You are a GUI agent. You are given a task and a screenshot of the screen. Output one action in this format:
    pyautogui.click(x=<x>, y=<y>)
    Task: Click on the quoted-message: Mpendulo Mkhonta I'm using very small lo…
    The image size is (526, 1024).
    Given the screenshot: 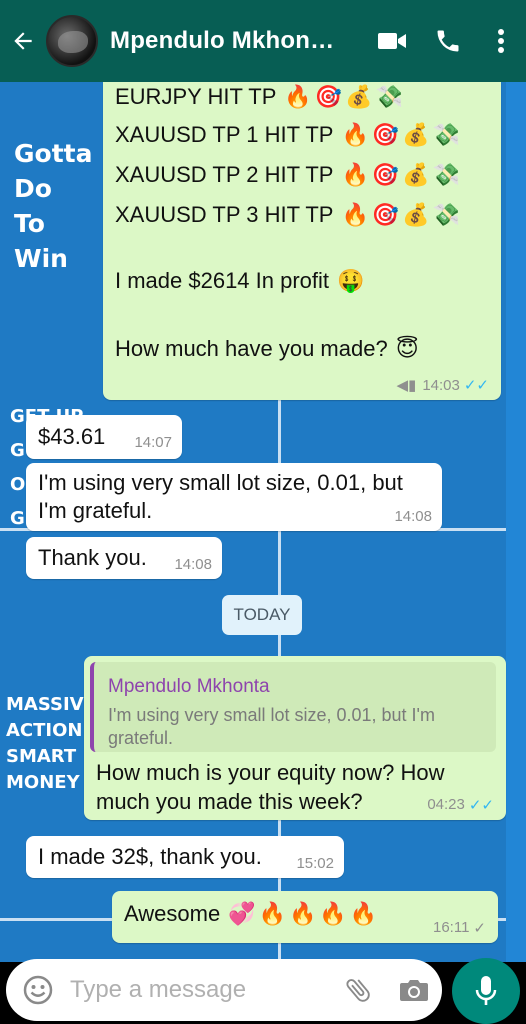 What is the action you would take?
    pyautogui.click(x=293, y=707)
    